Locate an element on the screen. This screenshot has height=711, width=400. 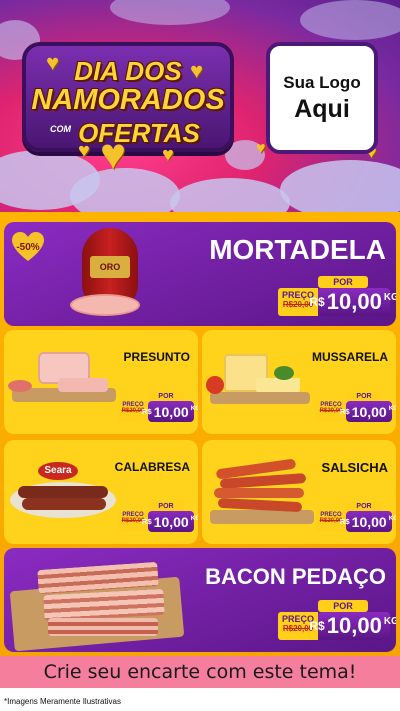
product-card-salsicha: SALSICHA POR PREÇO R$20,00 R$ 10,00 KG is located at coordinates (299, 492).